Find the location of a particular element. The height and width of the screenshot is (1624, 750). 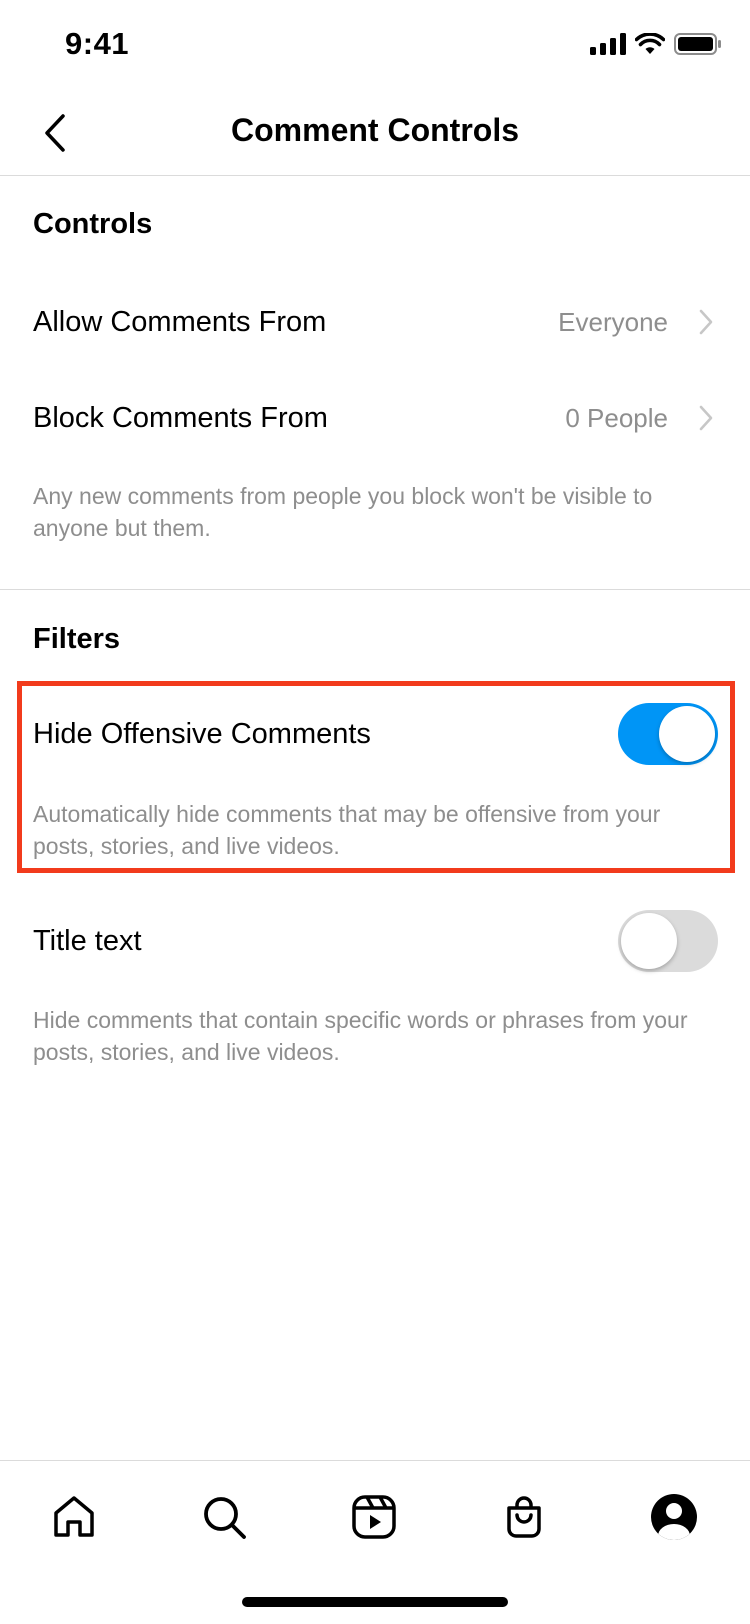

tab-home is located at coordinates (74, 1517).